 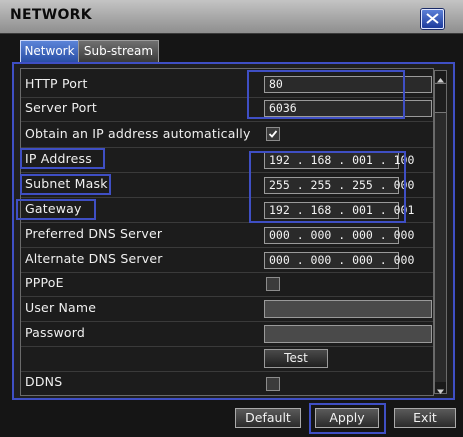 I want to click on title-bar: NETWORK, so click(x=231, y=17).